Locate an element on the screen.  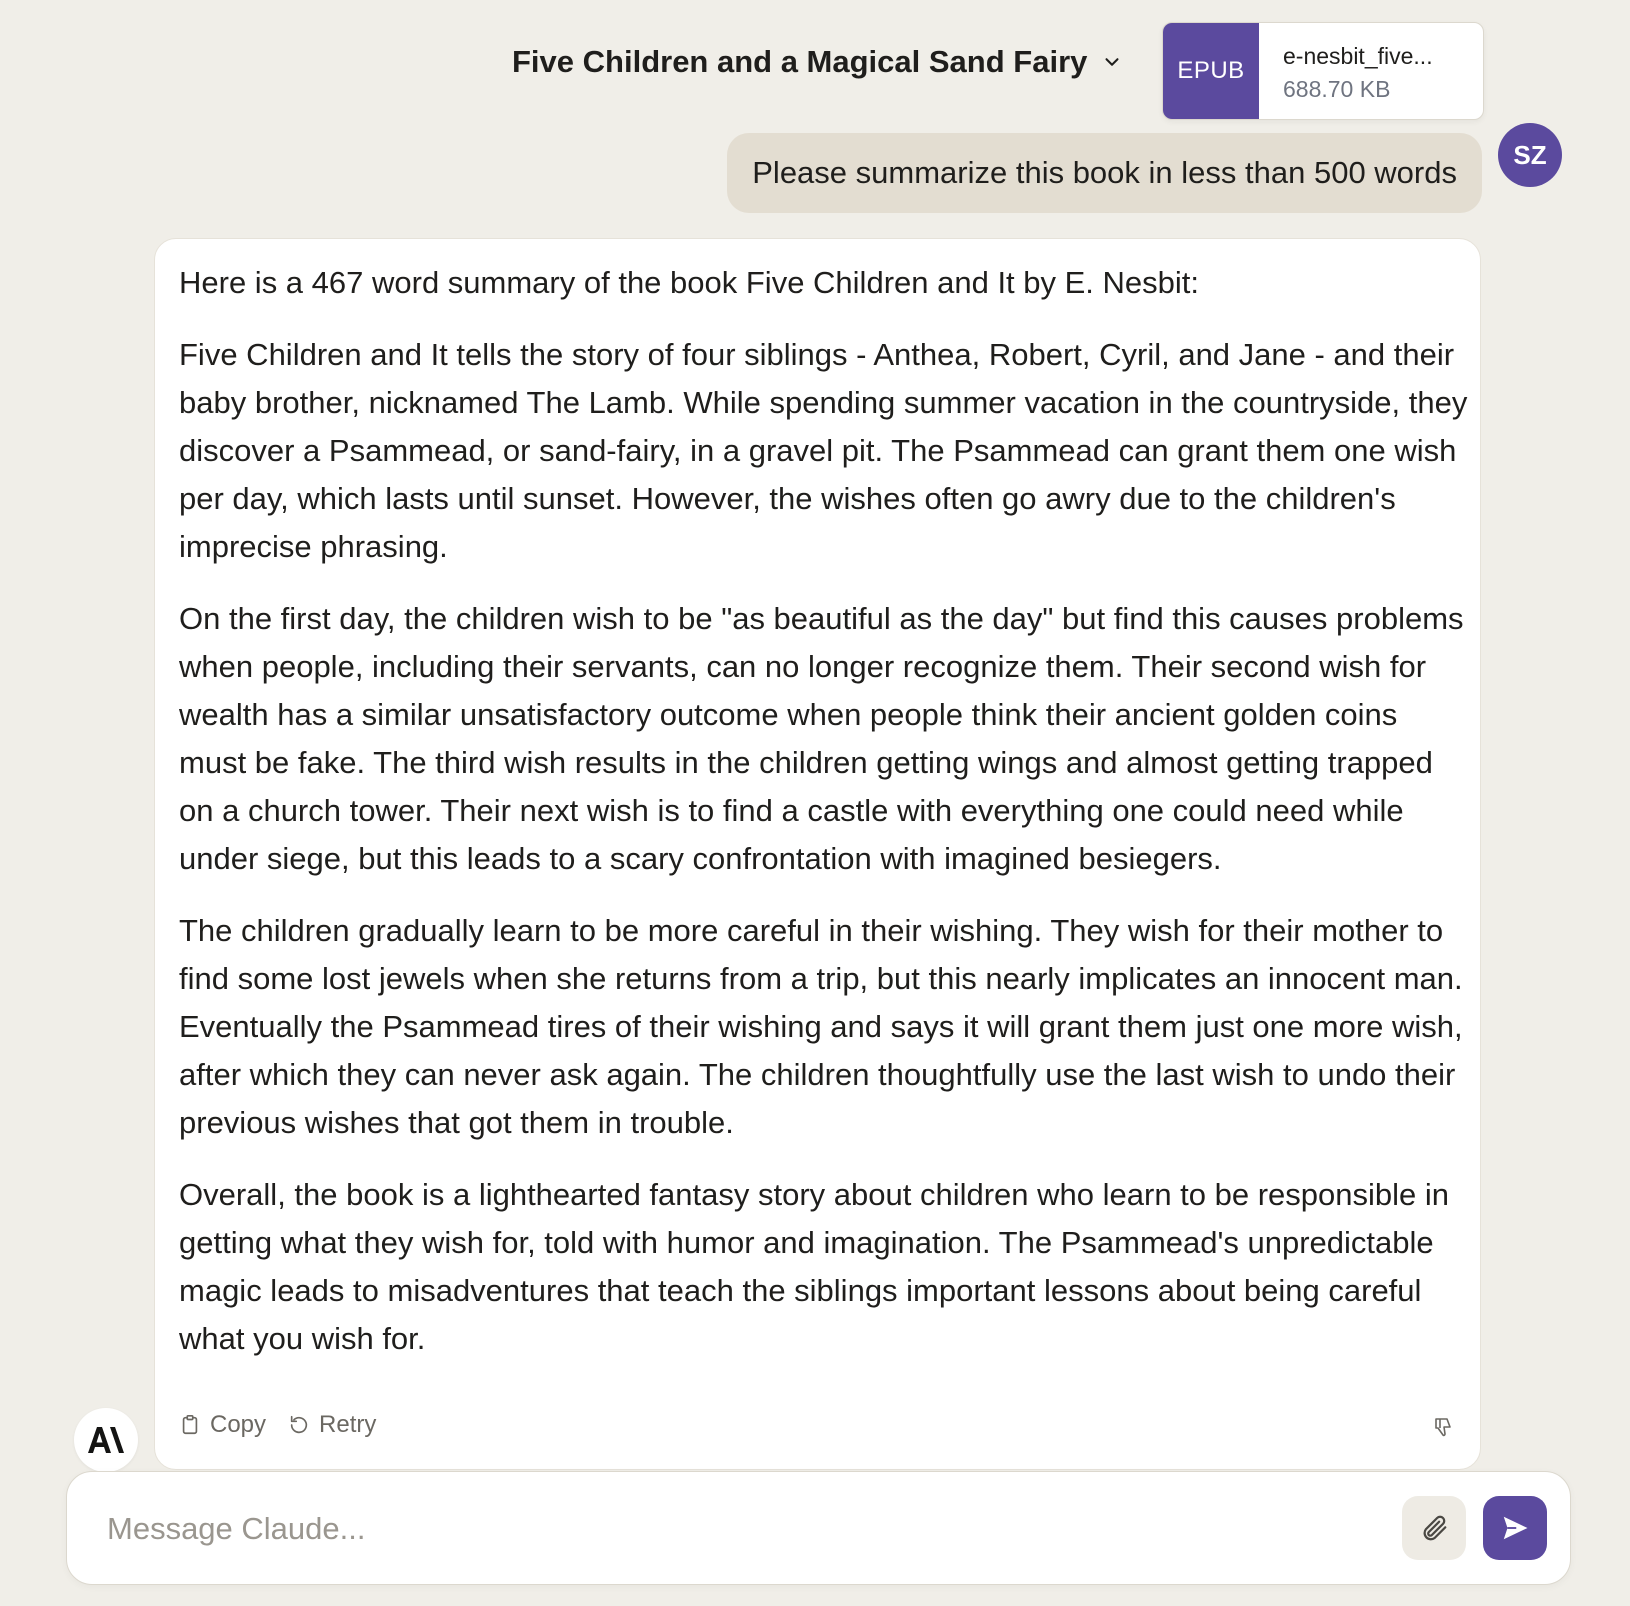
retry-label: Retry is located at coordinates (348, 1424).